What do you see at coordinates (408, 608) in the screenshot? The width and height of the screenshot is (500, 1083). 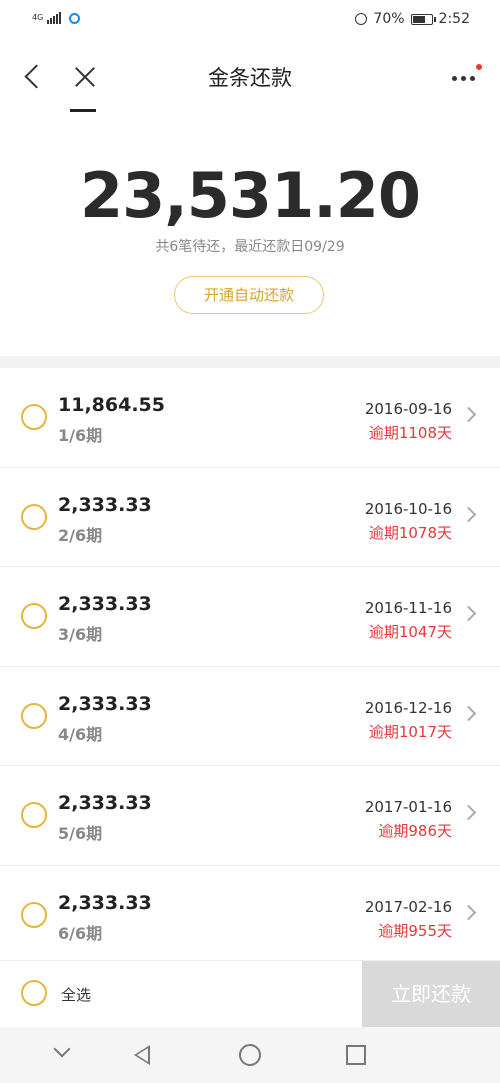 I see `due-date: 2016-11-16` at bounding box center [408, 608].